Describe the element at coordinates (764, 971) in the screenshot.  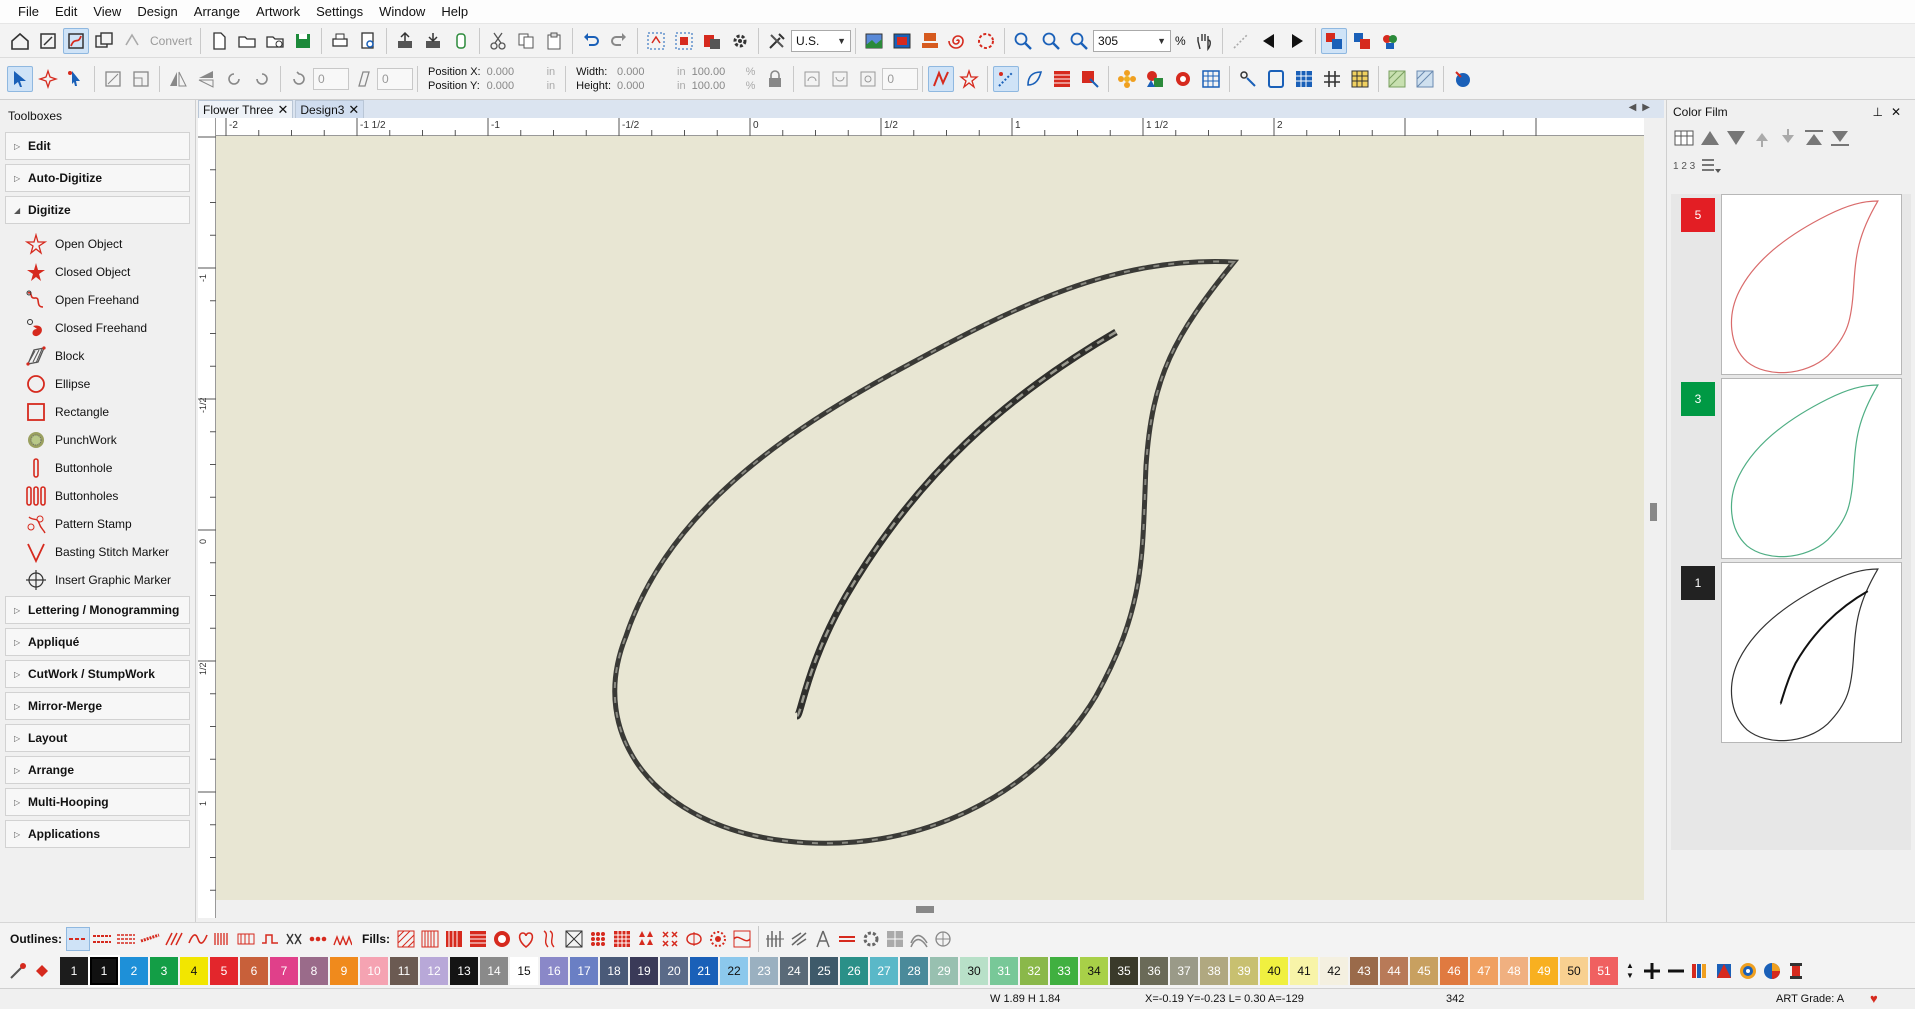
I see `thread-color-23: 23` at that location.